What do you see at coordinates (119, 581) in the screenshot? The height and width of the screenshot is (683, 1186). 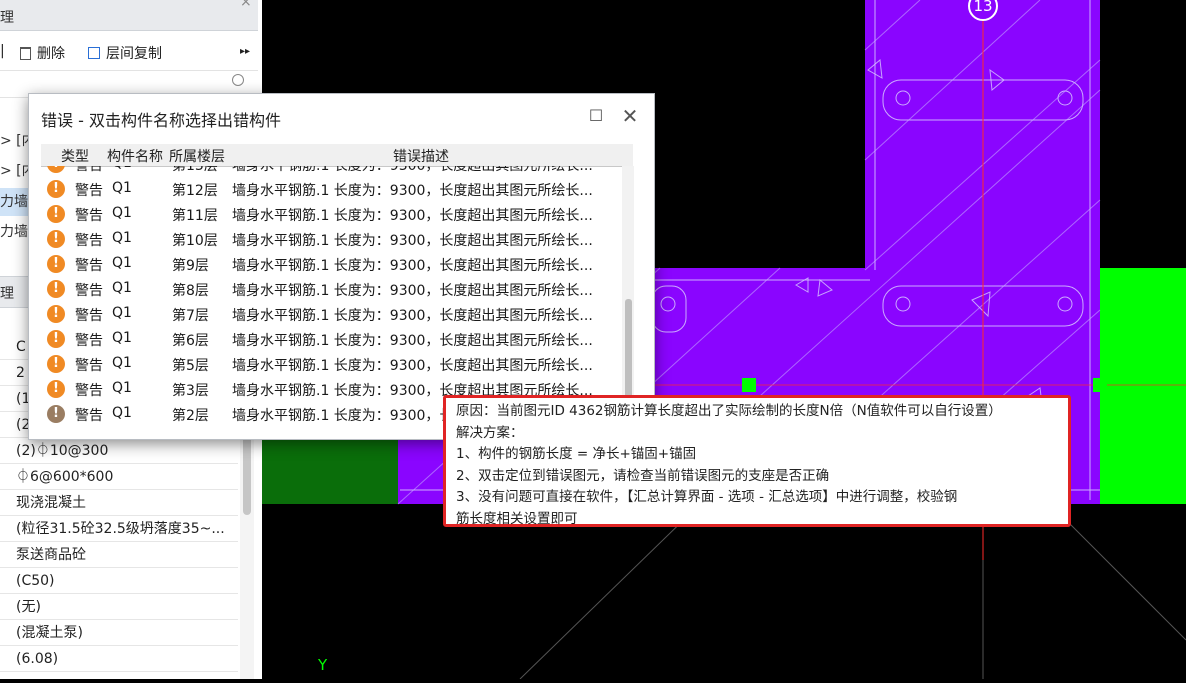 I see `property-value: (C50)` at bounding box center [119, 581].